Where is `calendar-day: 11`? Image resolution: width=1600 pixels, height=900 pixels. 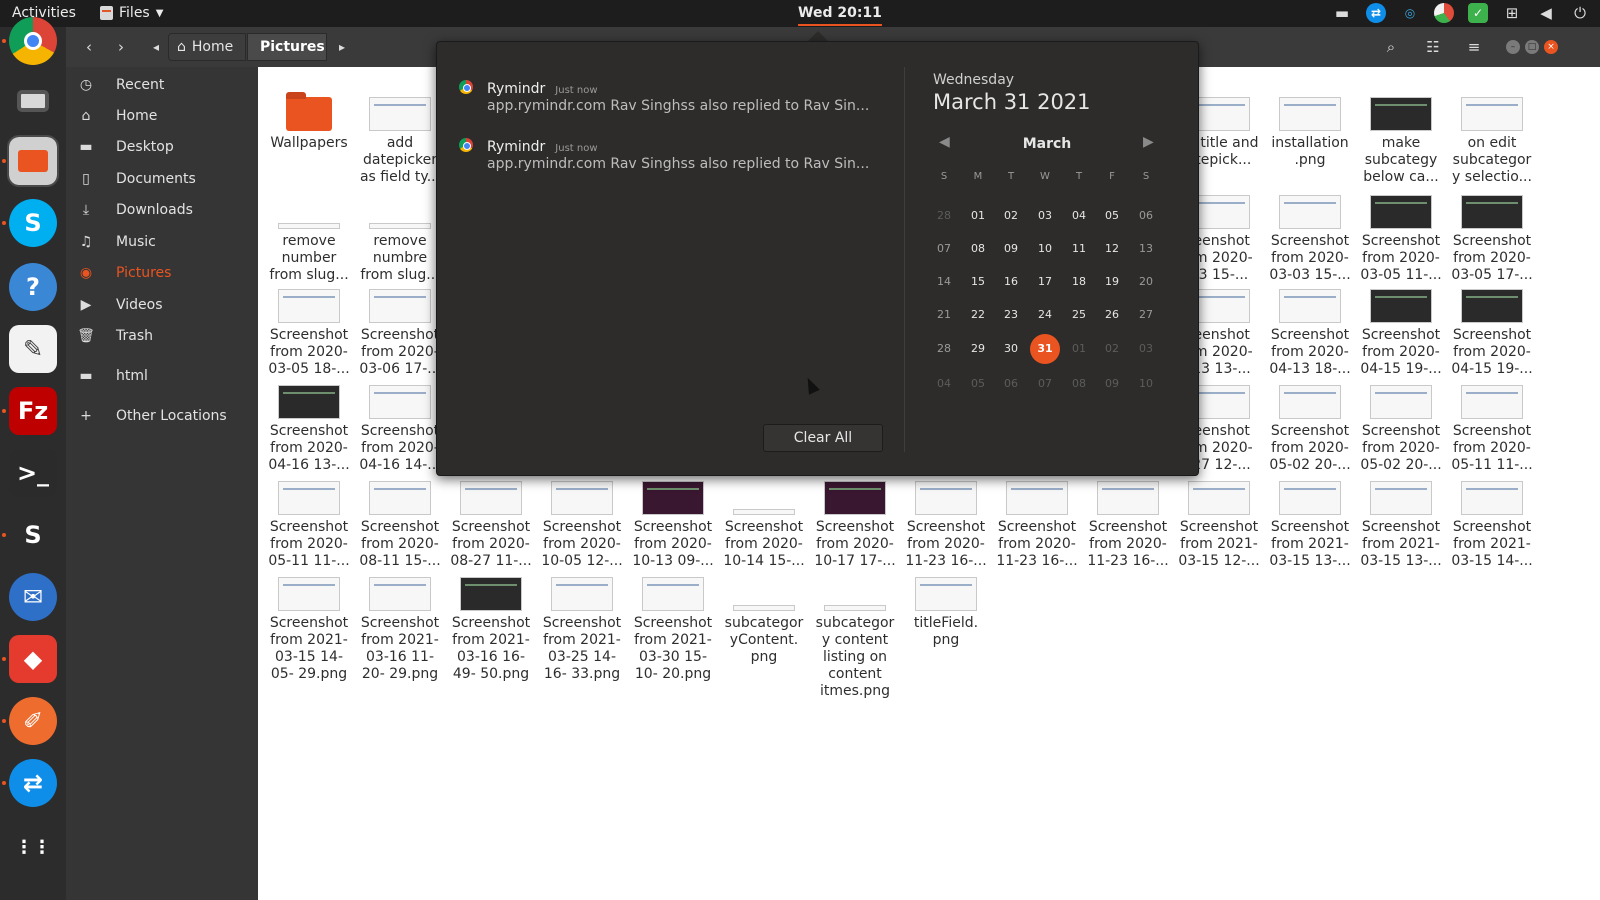 calendar-day: 11 is located at coordinates (1079, 249).